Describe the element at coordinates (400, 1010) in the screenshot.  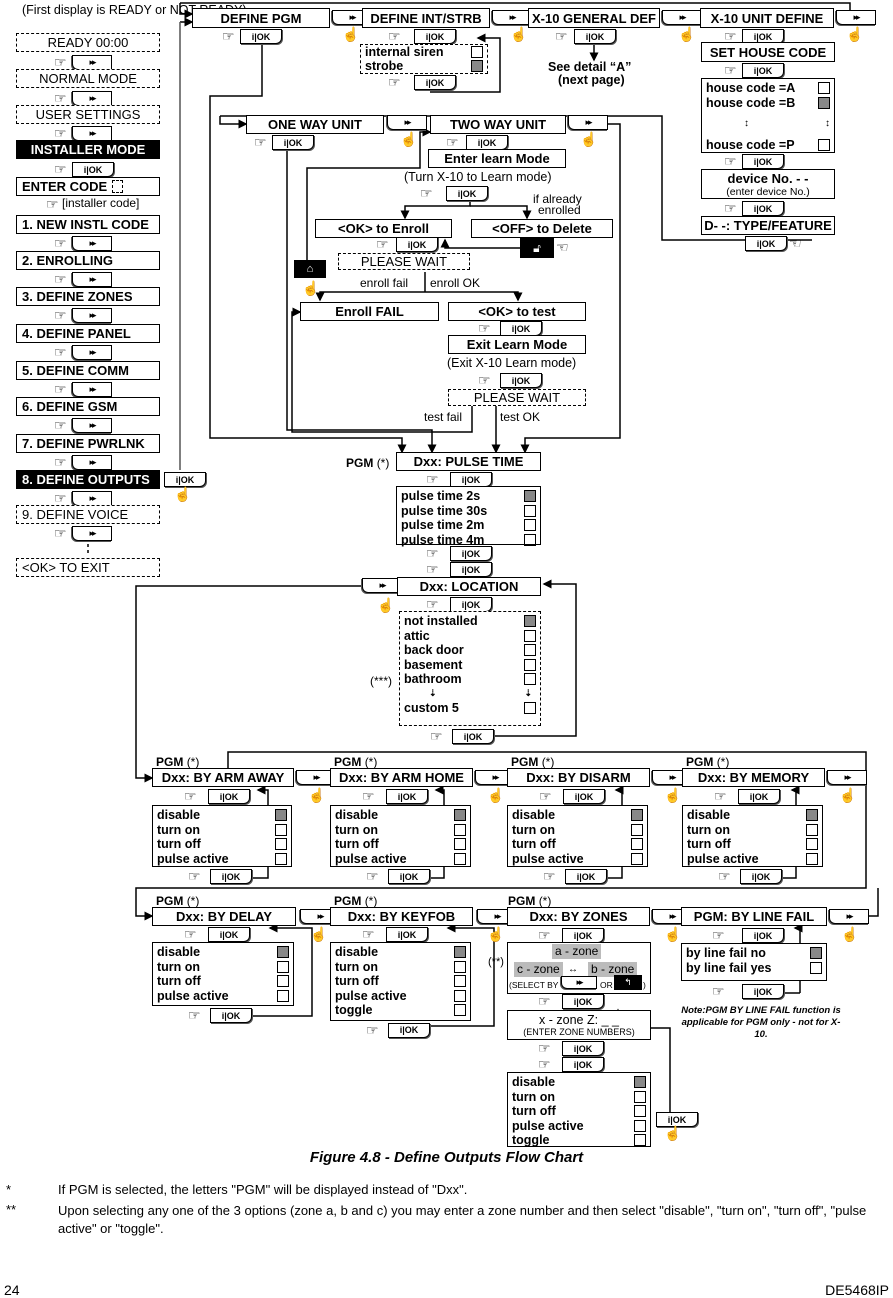
I see `option-row: toggle` at that location.